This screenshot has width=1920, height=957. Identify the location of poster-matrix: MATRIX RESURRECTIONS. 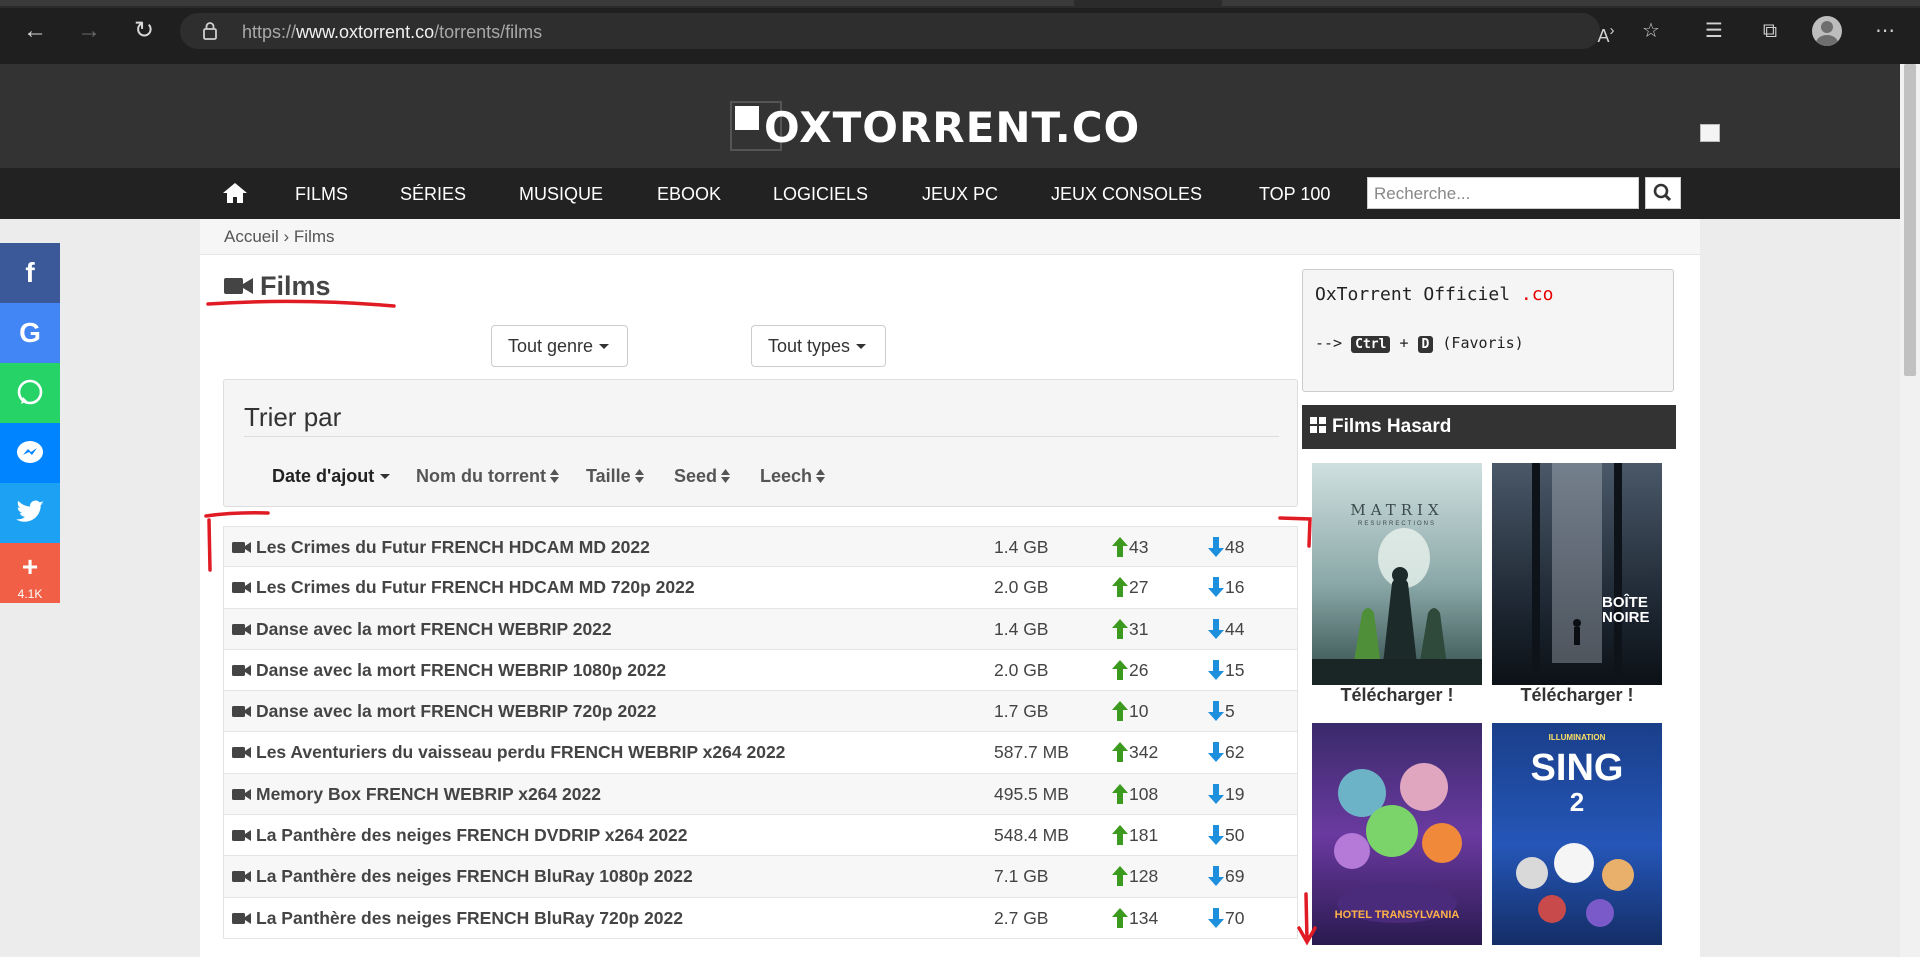
(1397, 574).